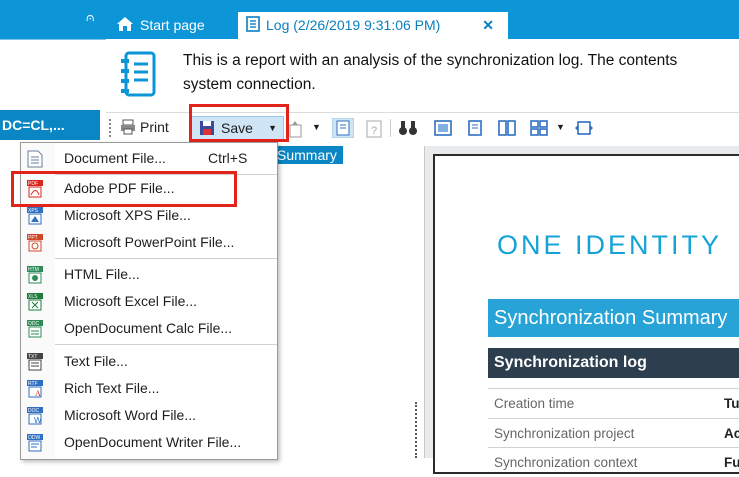 The width and height of the screenshot is (739, 477). Describe the element at coordinates (731, 433) in the screenshot. I see `row-value: Acti` at that location.